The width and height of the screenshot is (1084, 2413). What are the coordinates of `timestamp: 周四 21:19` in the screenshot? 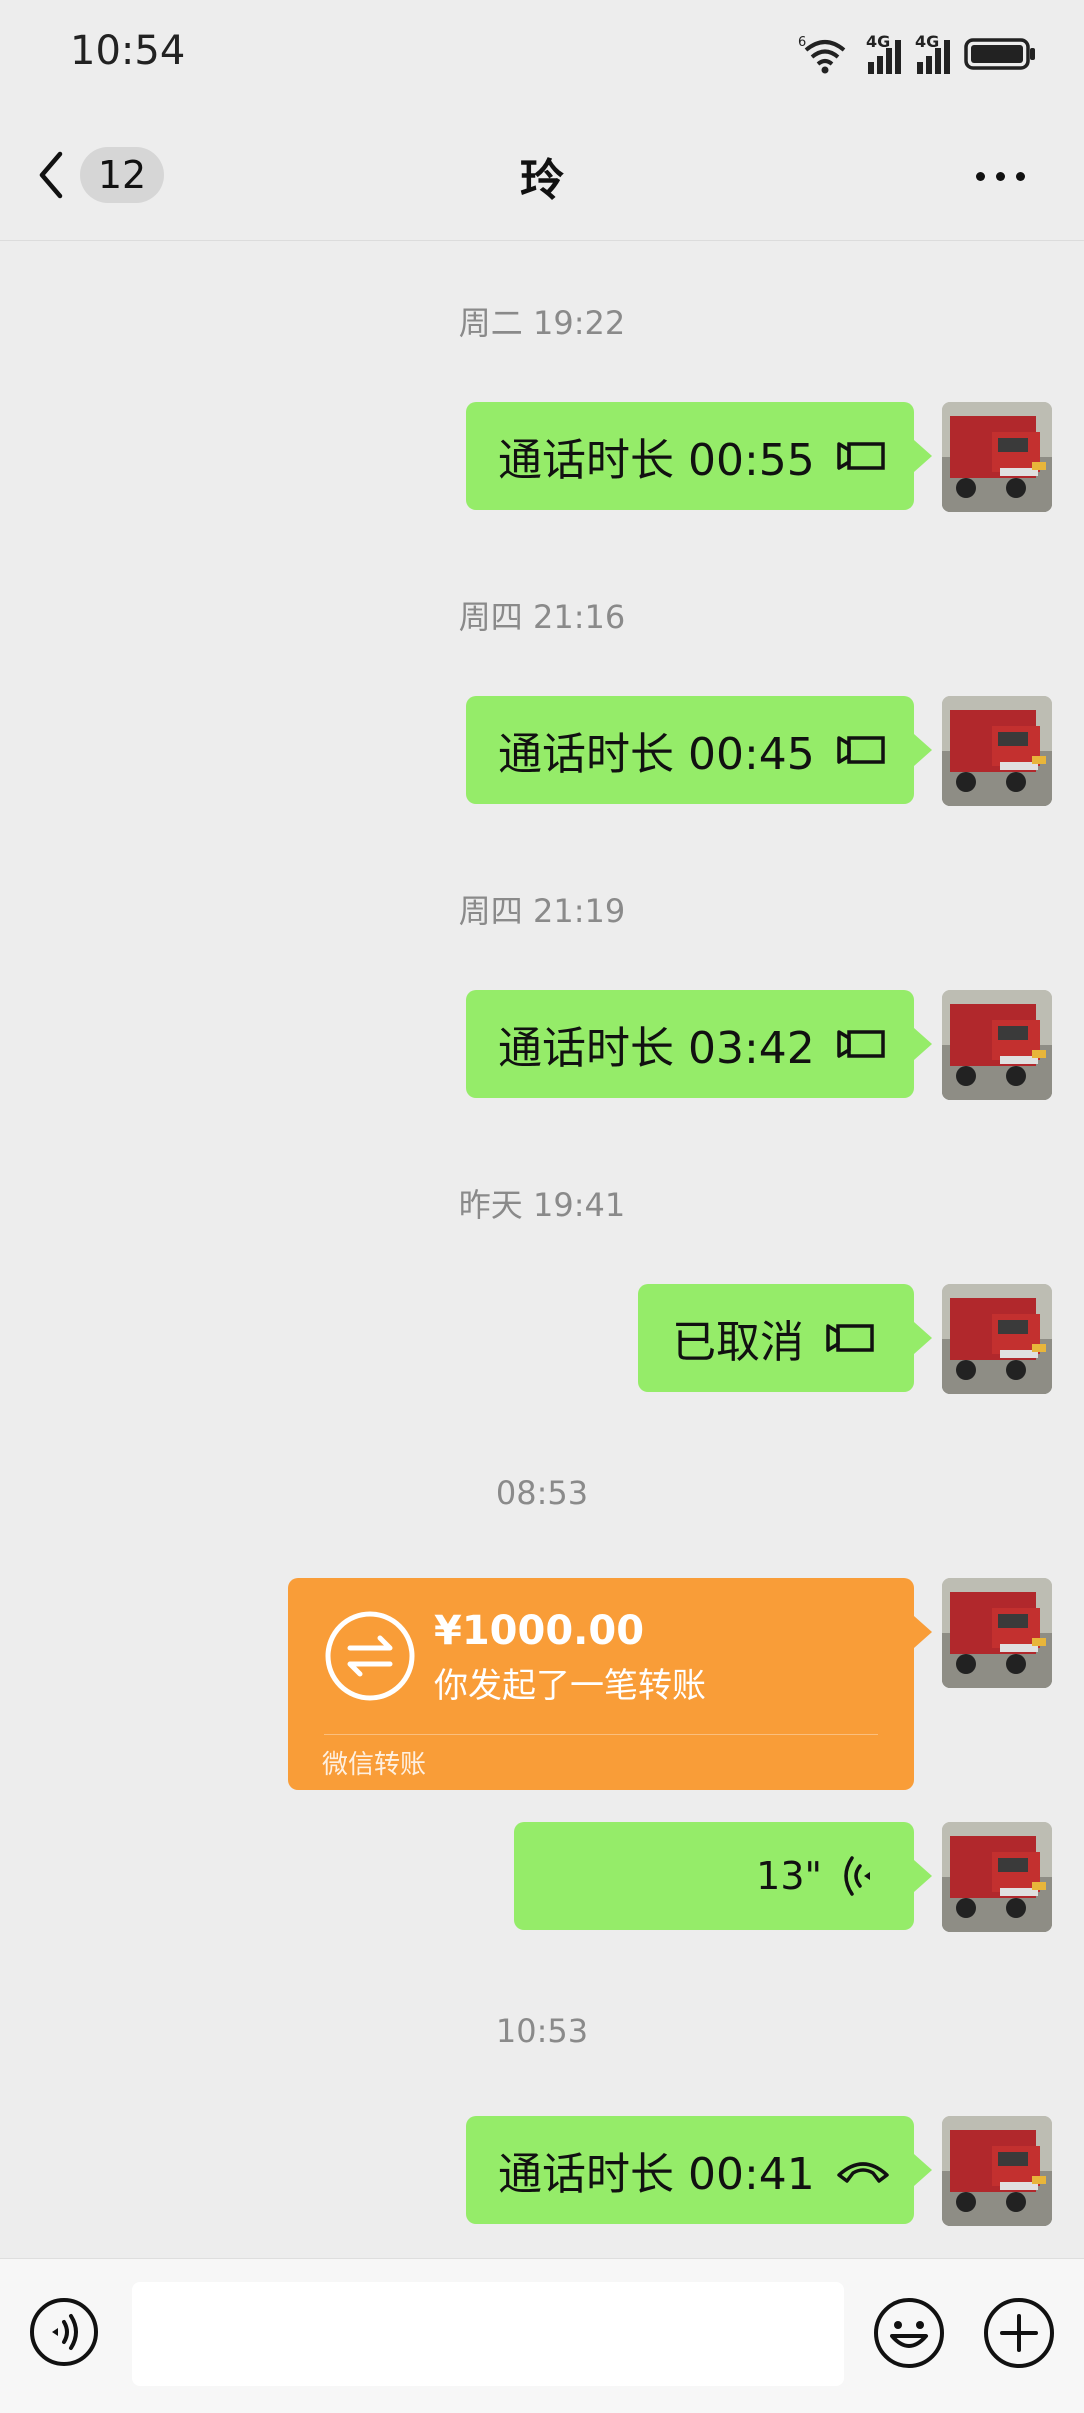 It's located at (542, 911).